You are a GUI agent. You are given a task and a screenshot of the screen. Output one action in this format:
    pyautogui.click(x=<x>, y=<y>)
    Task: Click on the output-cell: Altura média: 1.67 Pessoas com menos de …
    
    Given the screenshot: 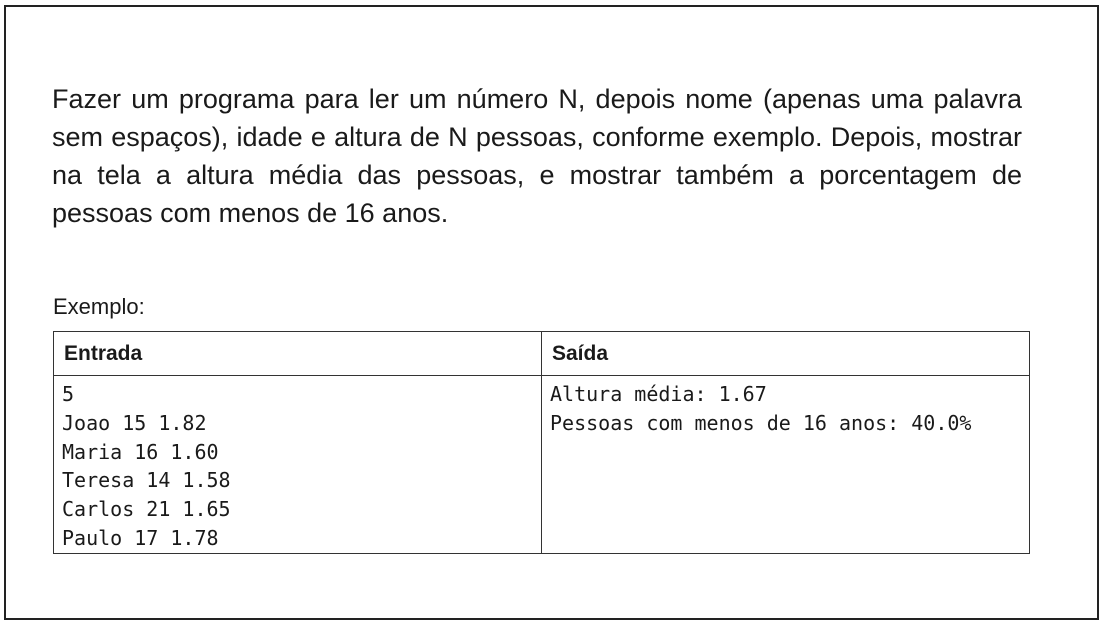 What is the action you would take?
    pyautogui.click(x=785, y=464)
    